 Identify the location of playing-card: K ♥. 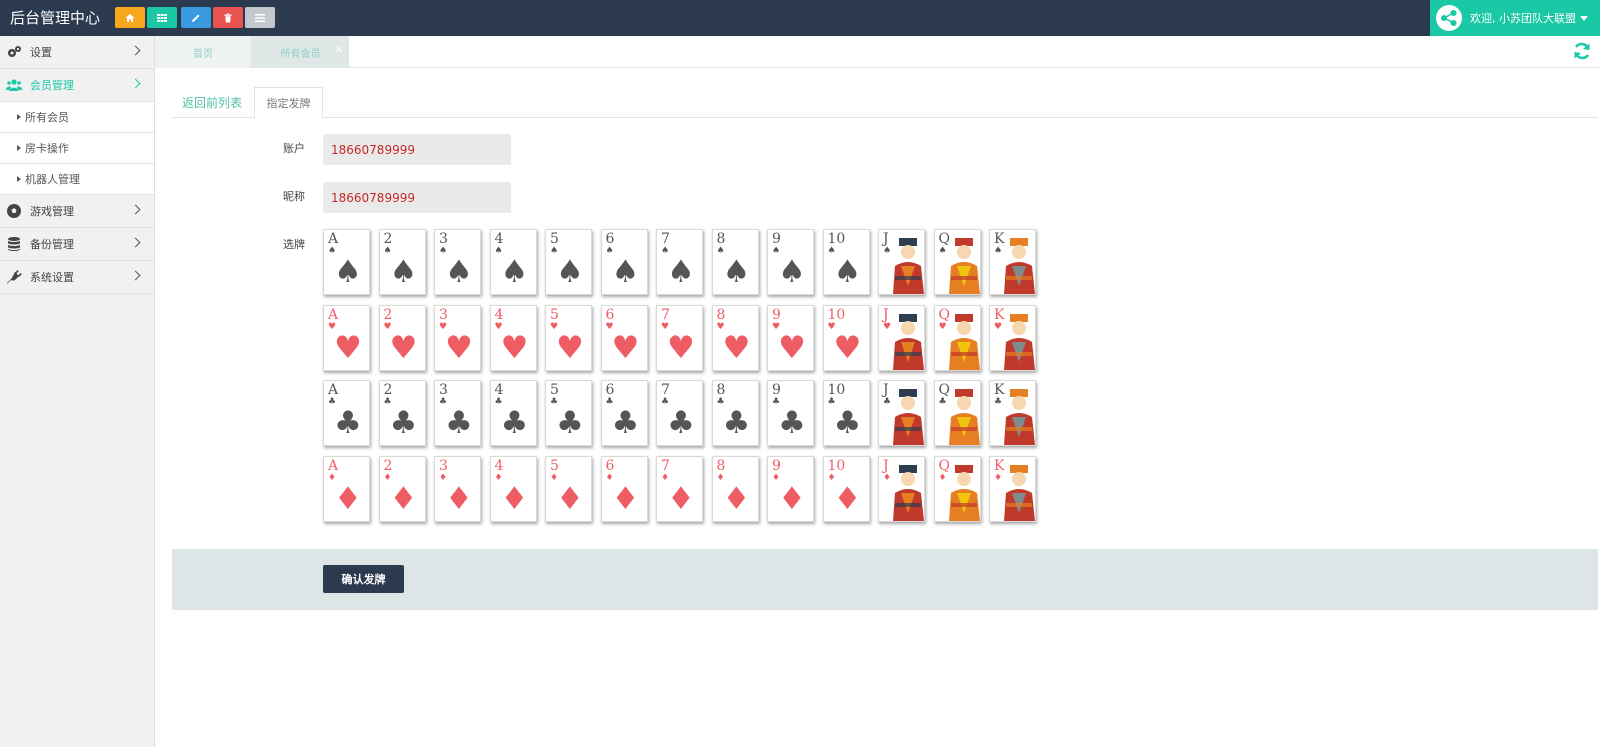
(1012, 337).